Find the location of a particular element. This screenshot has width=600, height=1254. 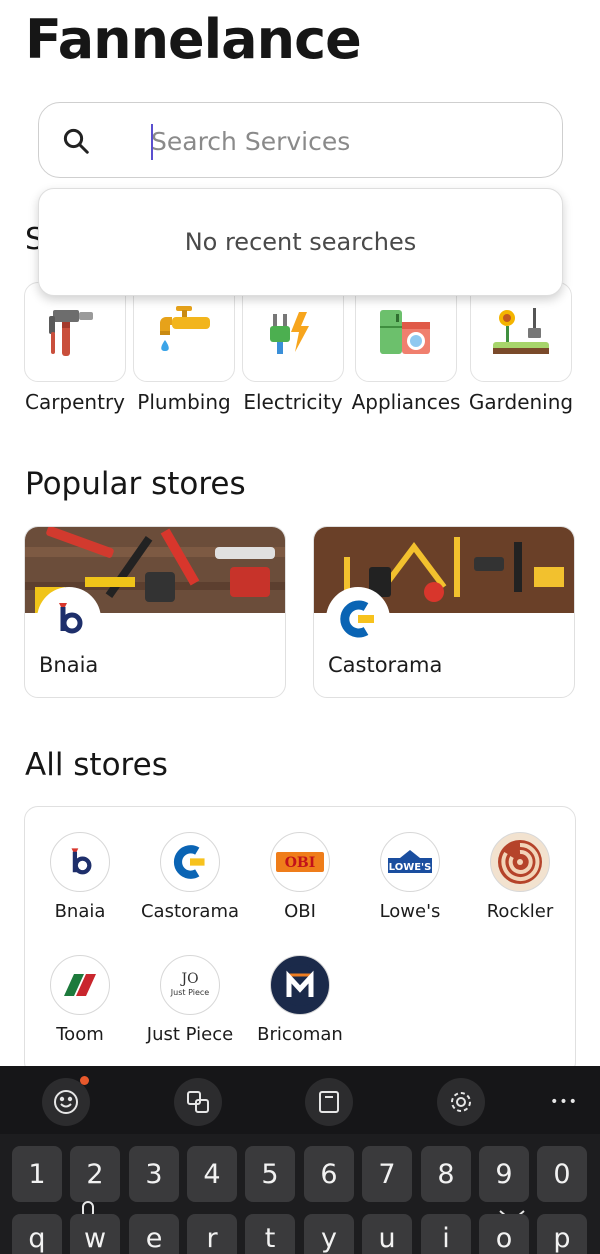

recent-searches-dropdown: No recent searches is located at coordinates (300, 242).